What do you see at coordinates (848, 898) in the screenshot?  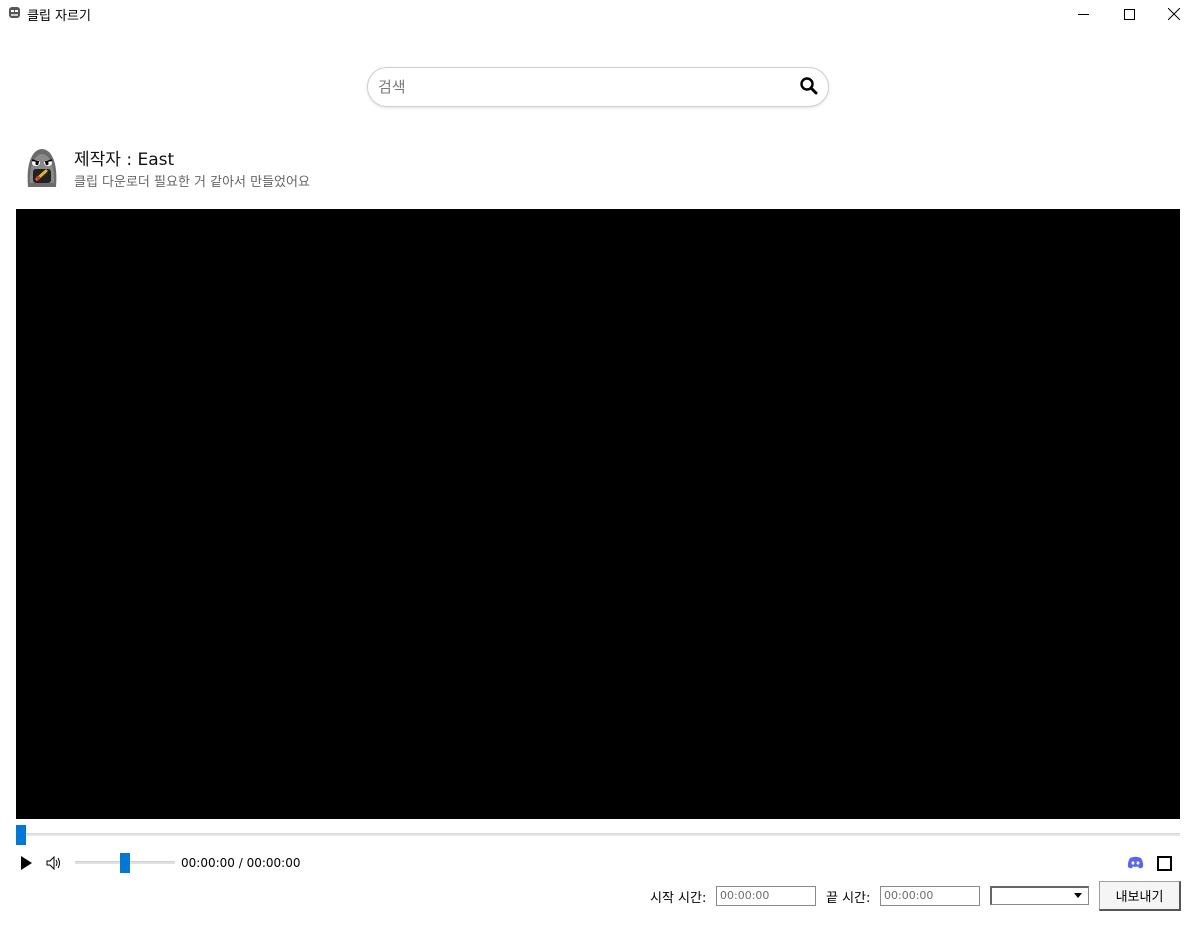 I see `end-time-label: 끝 시간:` at bounding box center [848, 898].